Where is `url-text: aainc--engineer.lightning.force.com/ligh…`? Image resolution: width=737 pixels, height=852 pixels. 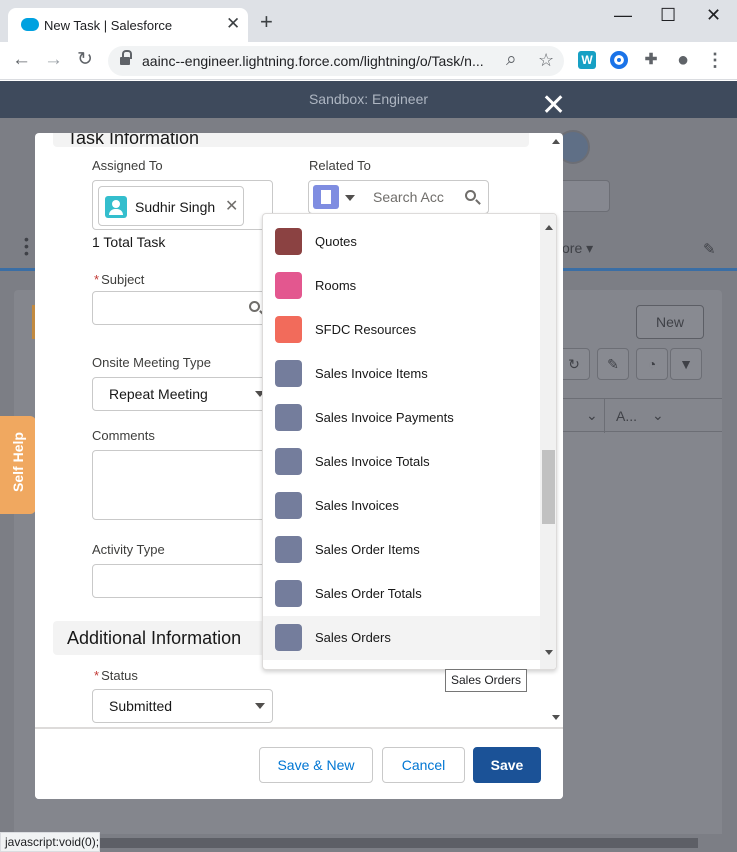
url-text: aainc--engineer.lightning.force.com/ligh… is located at coordinates (313, 61).